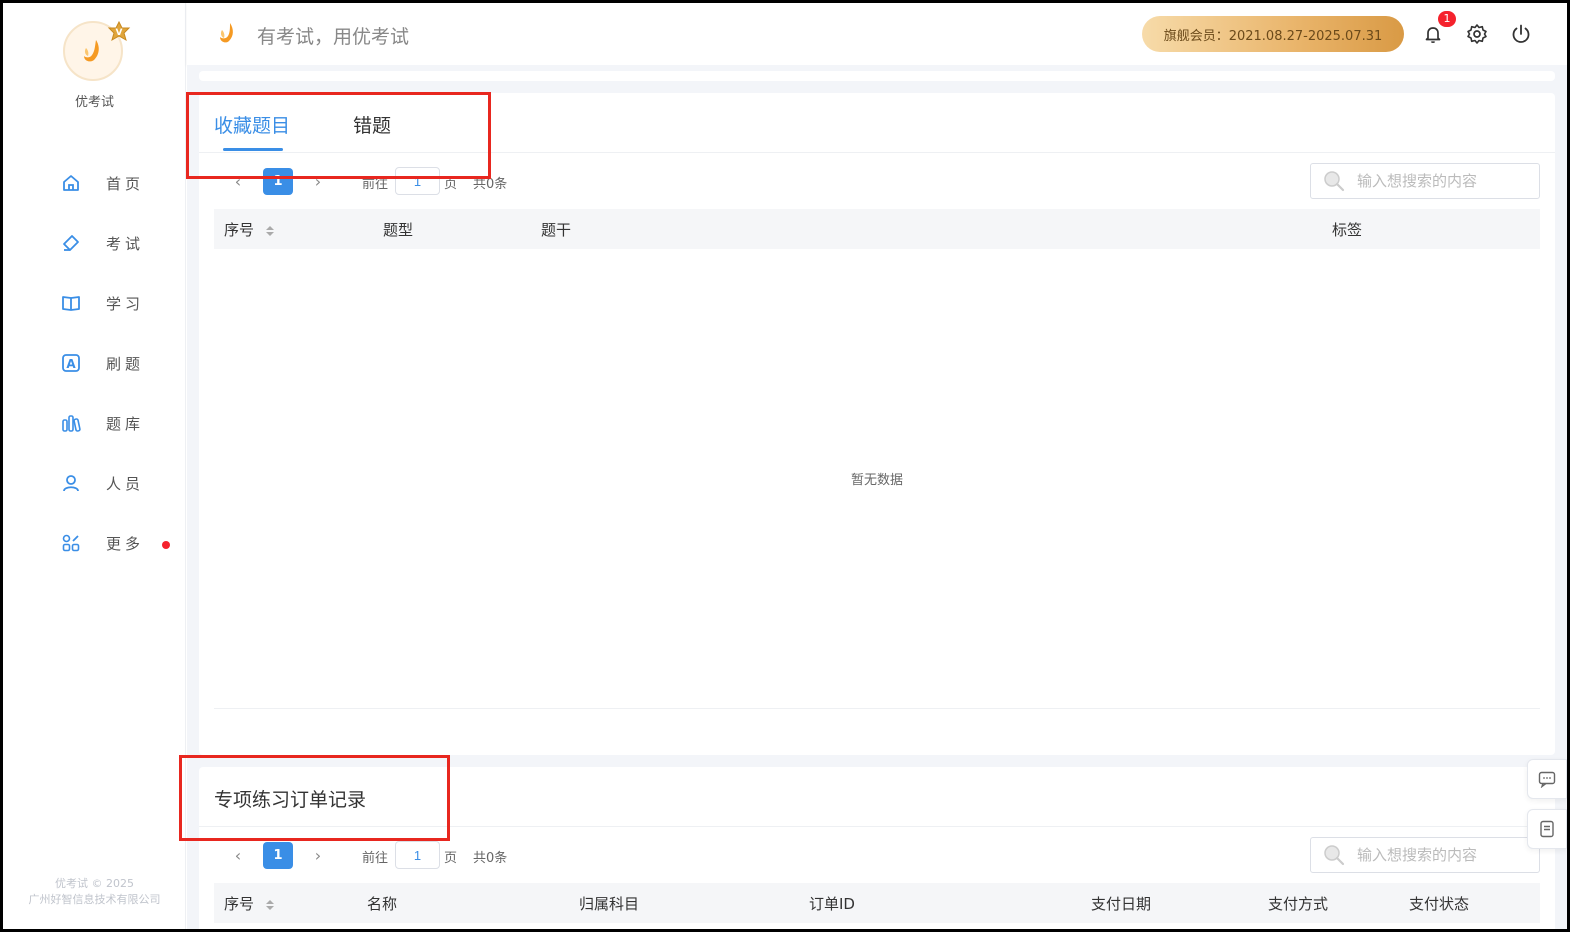 The width and height of the screenshot is (1570, 932). I want to click on bars-icon, so click(71, 423).